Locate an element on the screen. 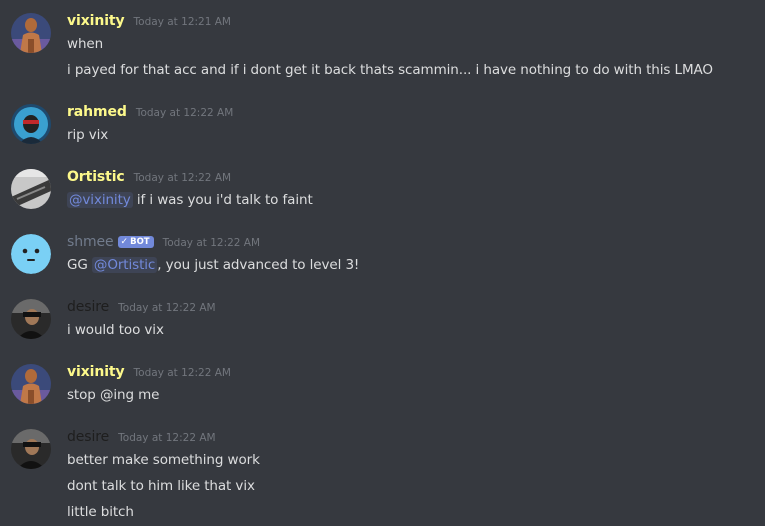 The image size is (765, 526). user-mention: @vixinity is located at coordinates (100, 200).